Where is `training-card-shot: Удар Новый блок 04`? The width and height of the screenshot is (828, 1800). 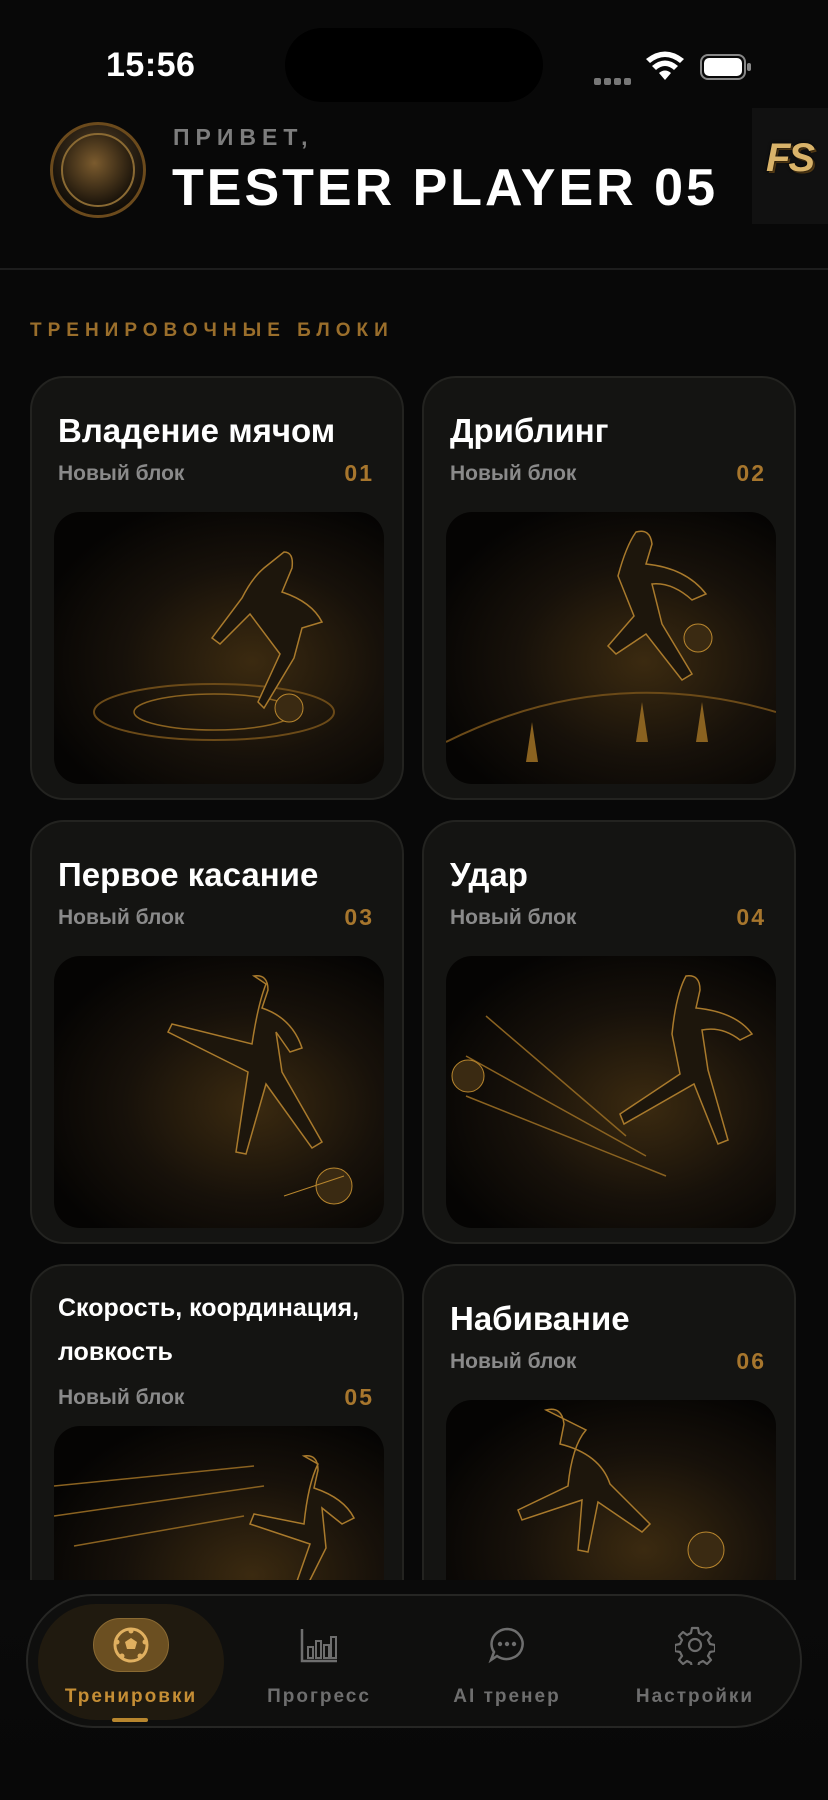
training-card-shot: Удар Новый блок 04 is located at coordinates (609, 1032).